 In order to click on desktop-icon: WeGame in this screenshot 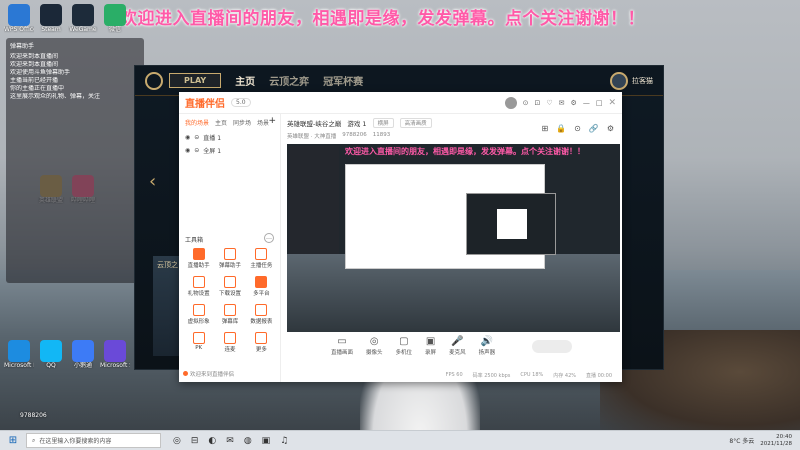, I will do `click(83, 18)`.